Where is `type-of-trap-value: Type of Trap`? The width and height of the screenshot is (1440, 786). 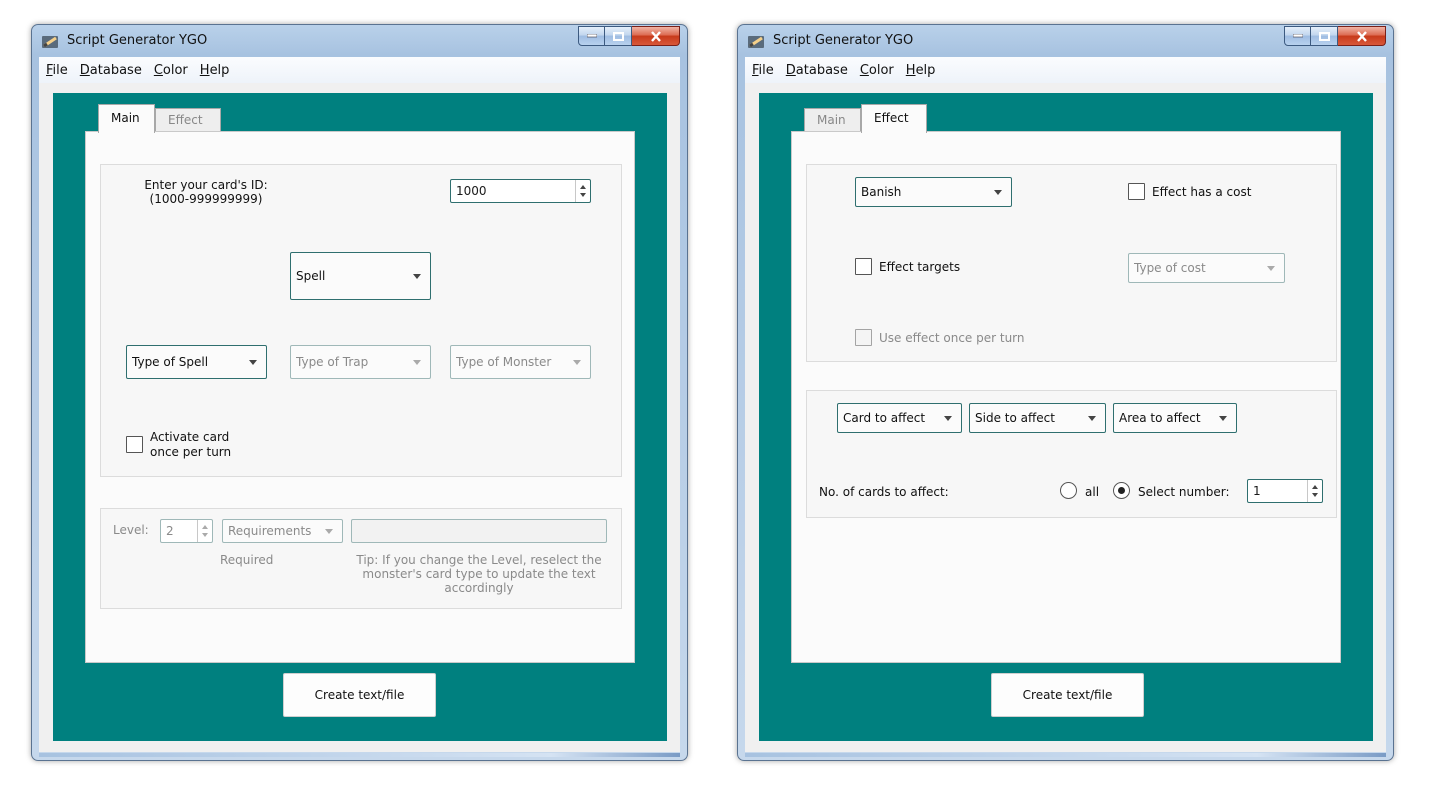 type-of-trap-value: Type of Trap is located at coordinates (332, 362).